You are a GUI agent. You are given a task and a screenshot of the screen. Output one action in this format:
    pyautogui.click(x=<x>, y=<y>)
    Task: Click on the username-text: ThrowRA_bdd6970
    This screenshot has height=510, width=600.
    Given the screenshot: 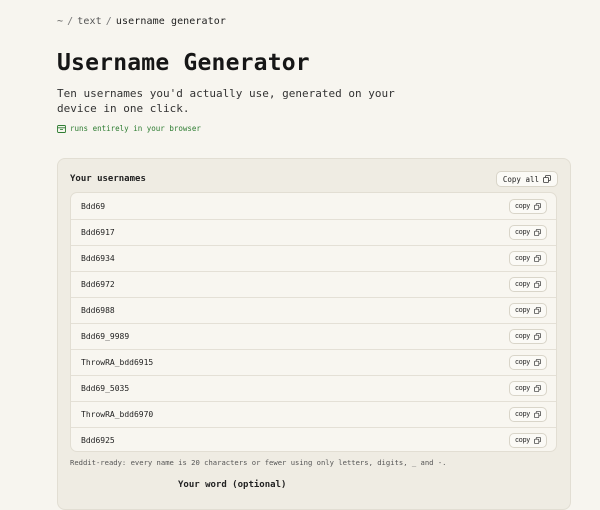 What is the action you would take?
    pyautogui.click(x=117, y=414)
    